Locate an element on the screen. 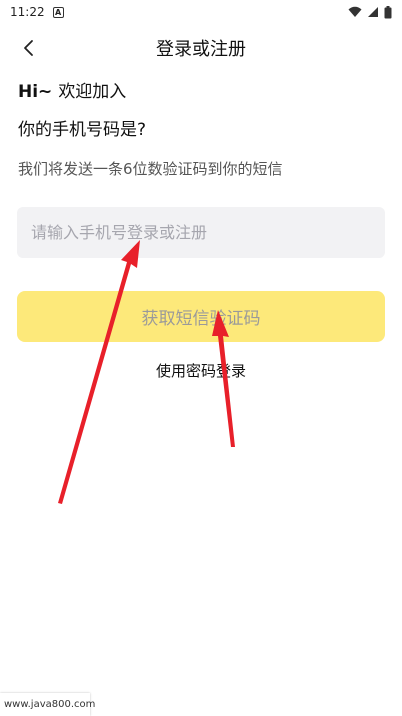  greeting-text: 欢迎加入 is located at coordinates (92, 92).